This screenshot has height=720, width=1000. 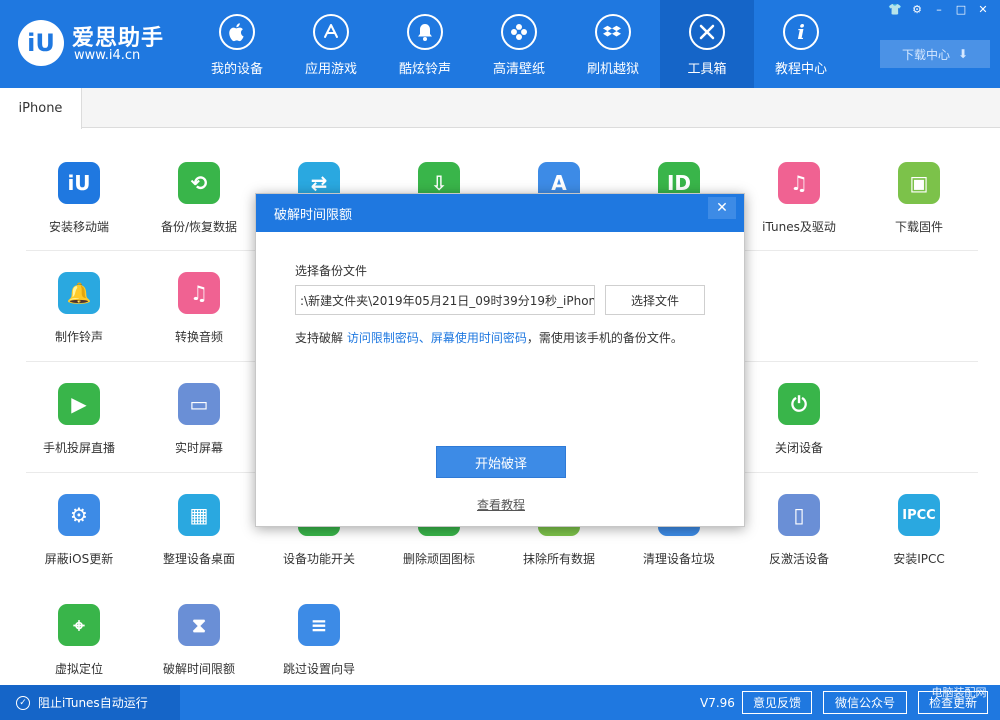 I want to click on tool-ringtone: 🔔 制作铃声, so click(x=78, y=300).